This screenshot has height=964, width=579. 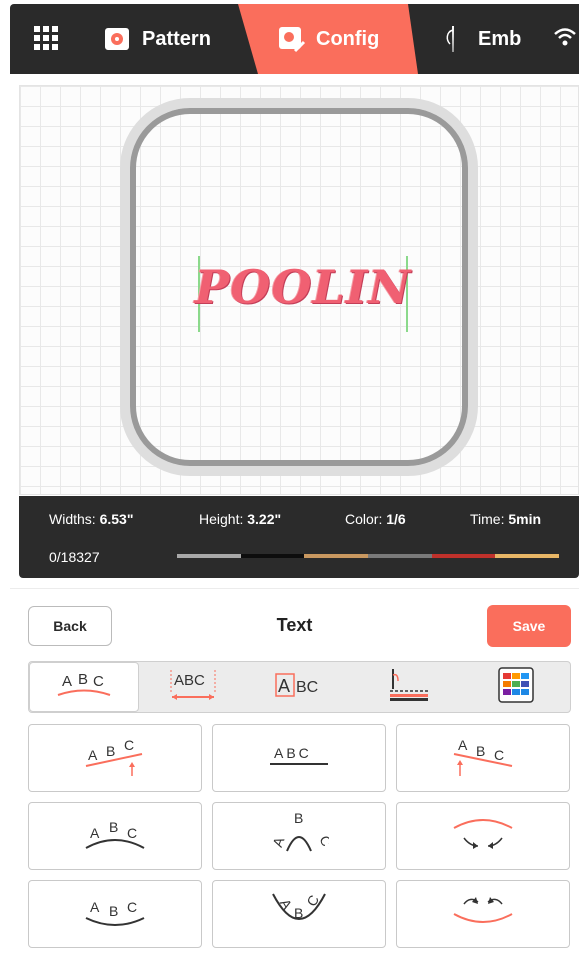 I want to click on circle-top-text-icon: B A C, so click(x=302, y=836).